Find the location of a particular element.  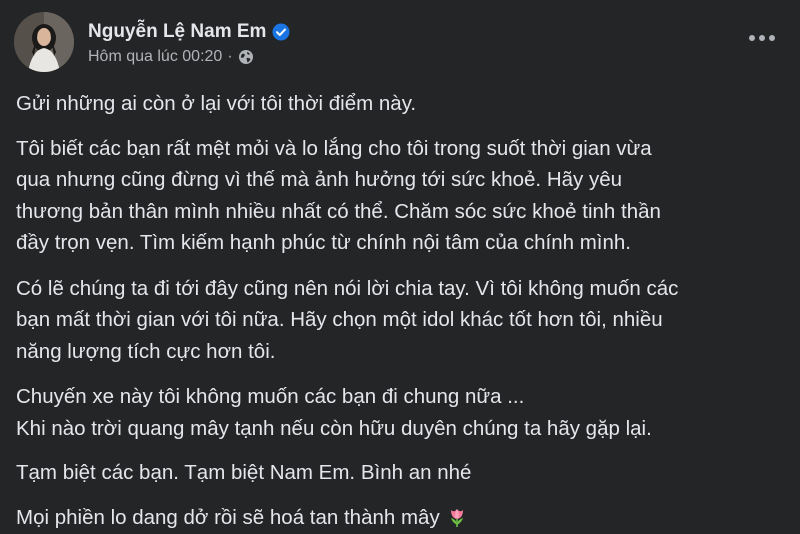

author-row: Nguyễn Lệ Nam Em is located at coordinates (189, 32).